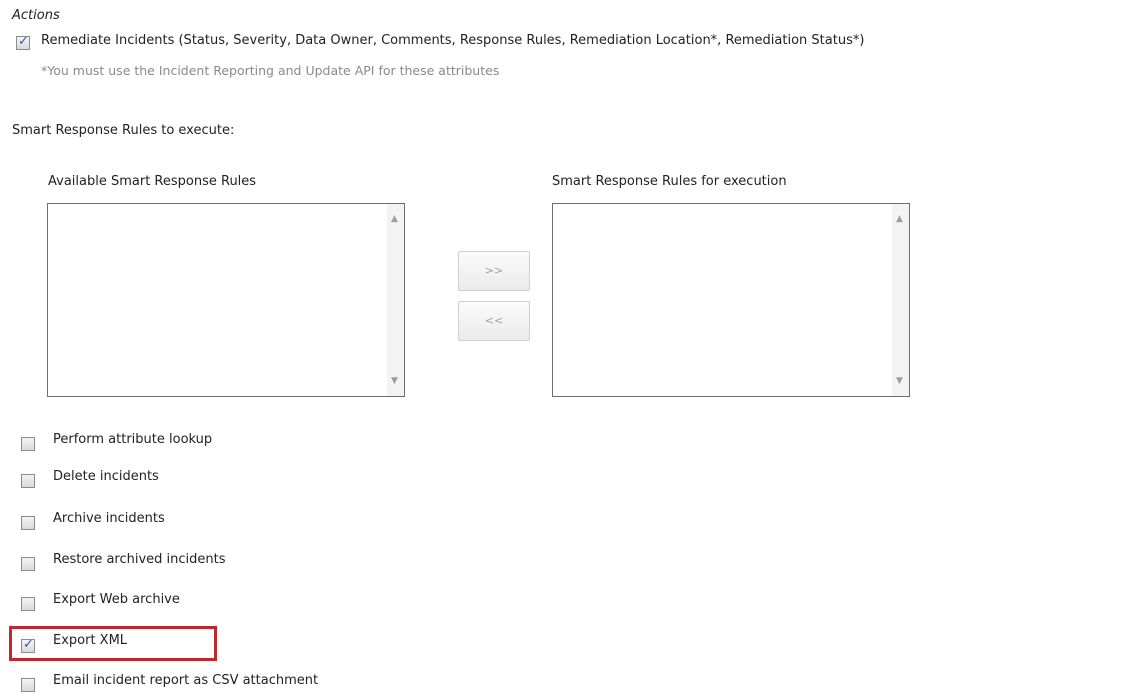 This screenshot has width=1143, height=698. Describe the element at coordinates (731, 300) in the screenshot. I see `execution-rules-listbox: ▲ ▼` at that location.